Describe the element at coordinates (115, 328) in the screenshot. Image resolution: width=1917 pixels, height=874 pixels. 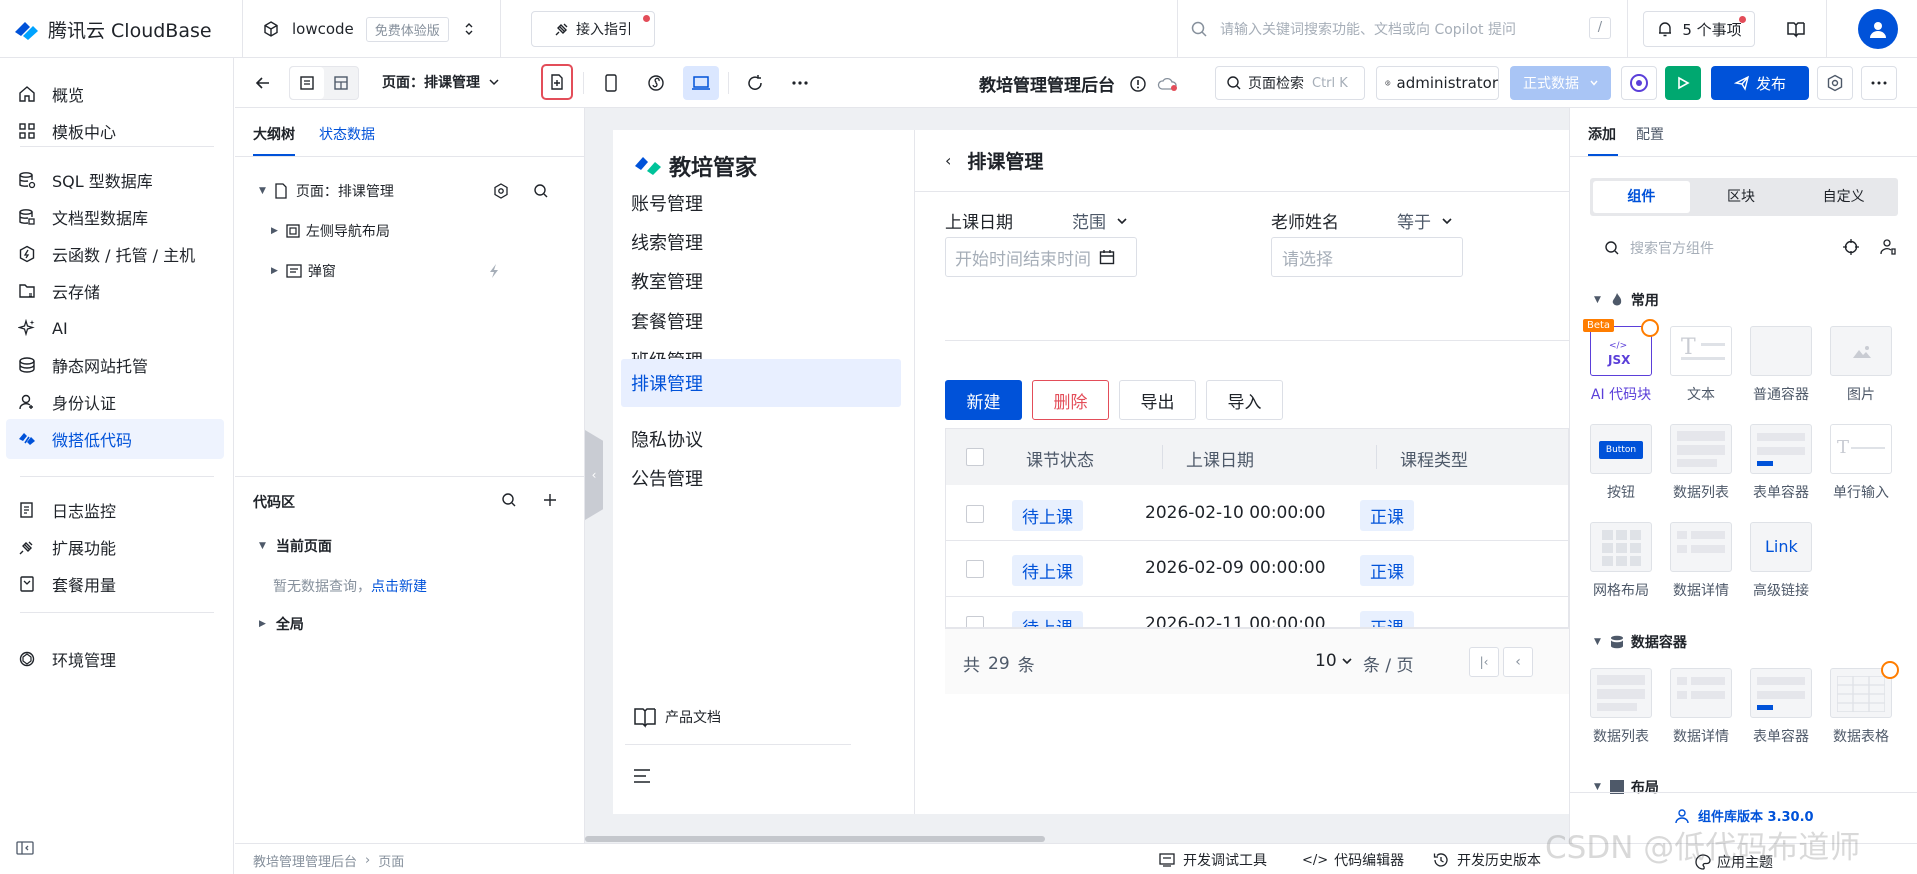
I see `nav-item-ai: AI` at that location.